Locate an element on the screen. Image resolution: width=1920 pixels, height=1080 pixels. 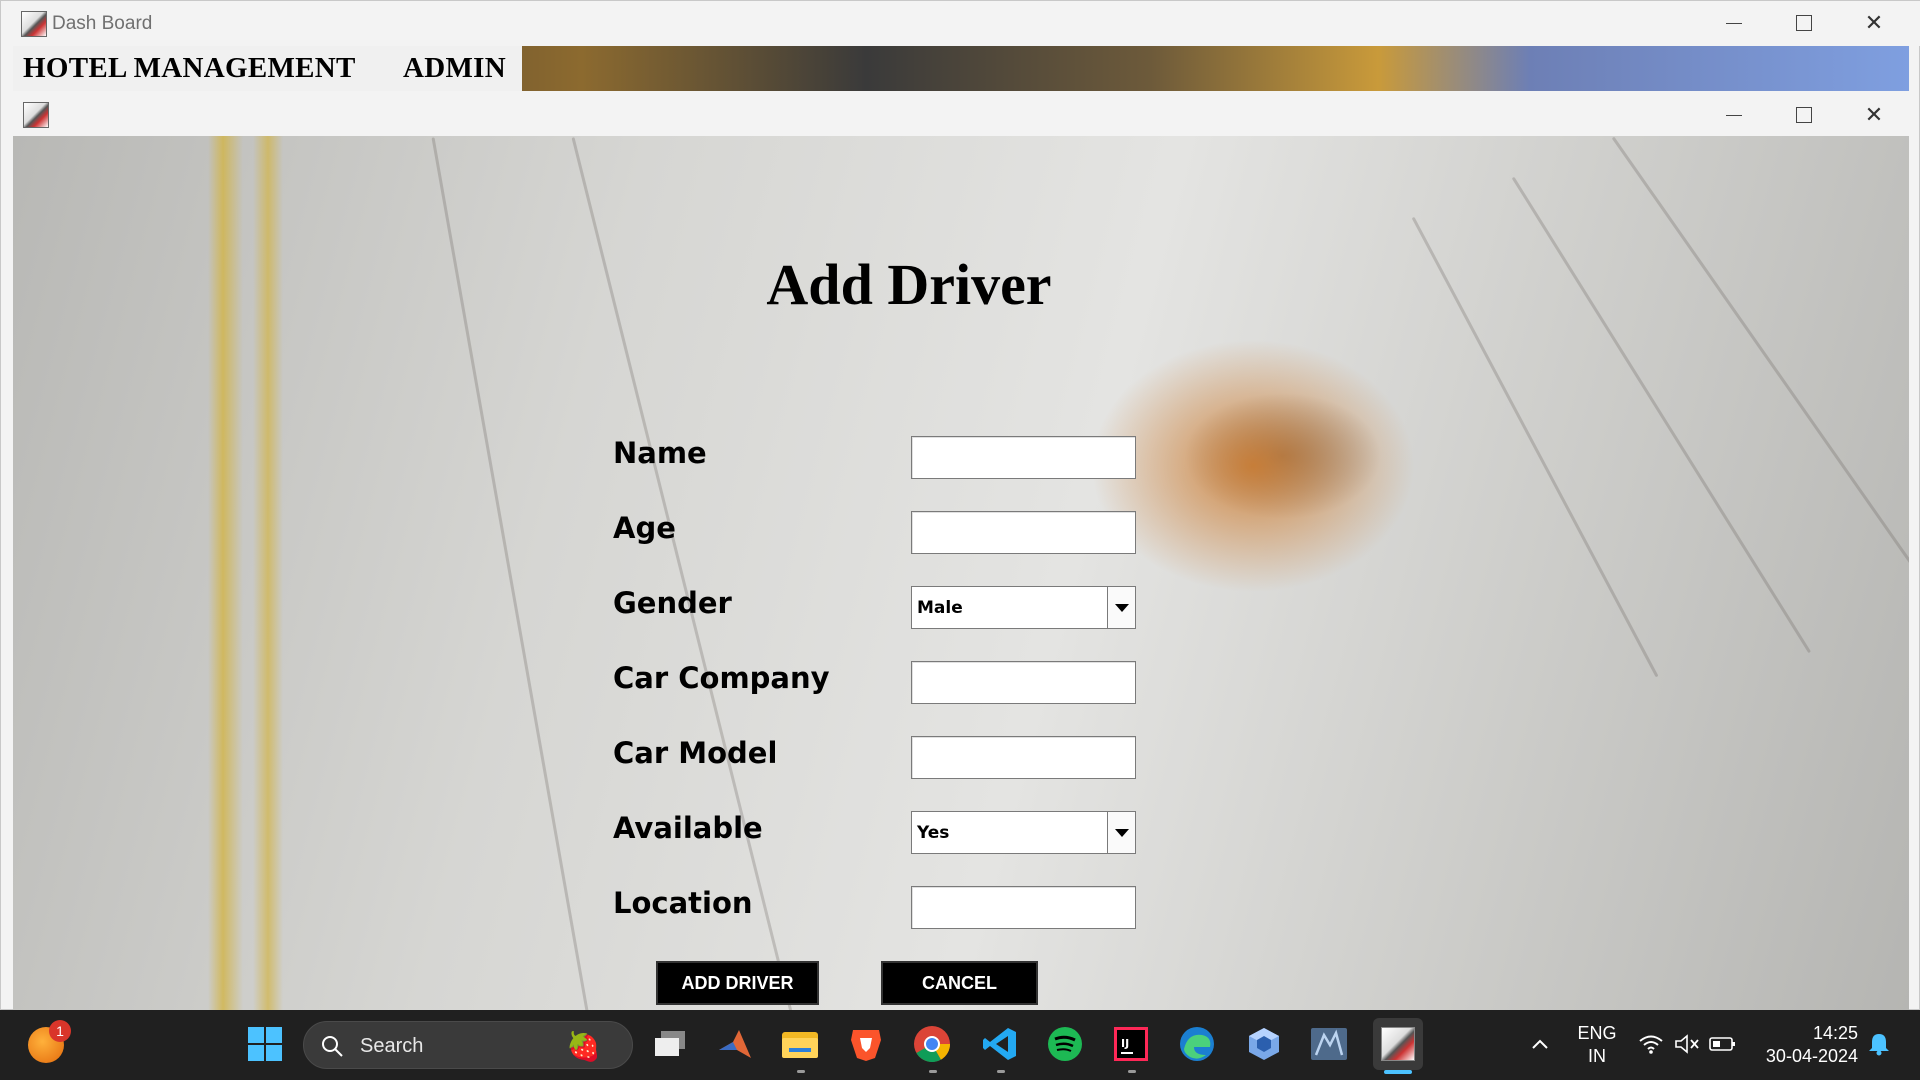
menu-hotel-management: HOTEL MANAGEMENT is located at coordinates (191, 68).